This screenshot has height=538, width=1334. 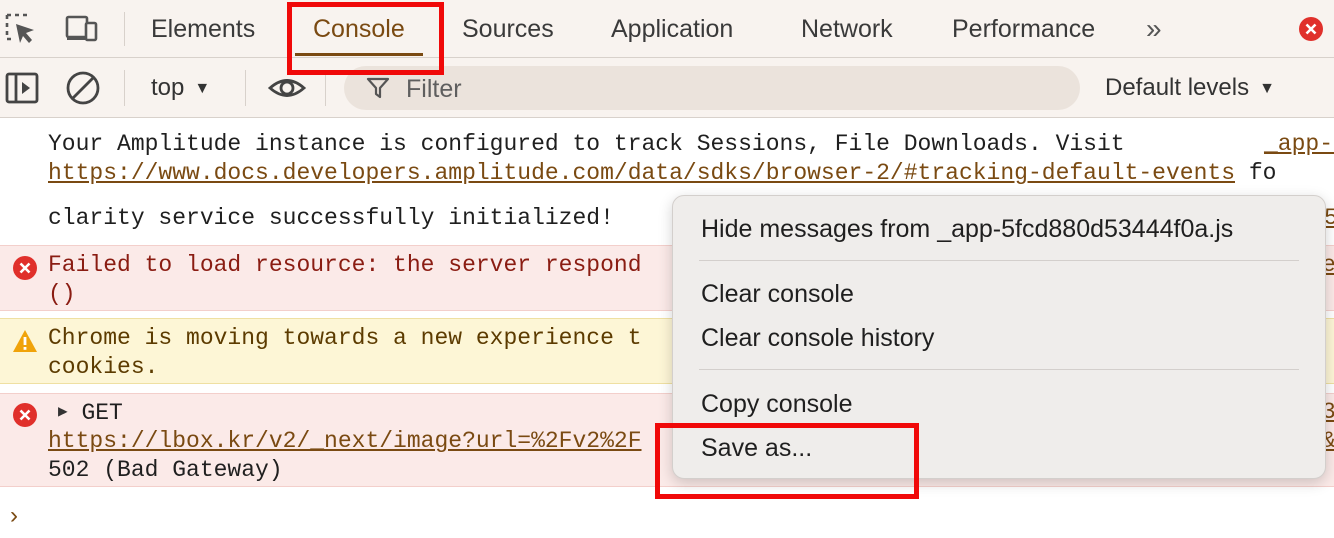 What do you see at coordinates (1023, 29) in the screenshot?
I see `tab-performance: Performance` at bounding box center [1023, 29].